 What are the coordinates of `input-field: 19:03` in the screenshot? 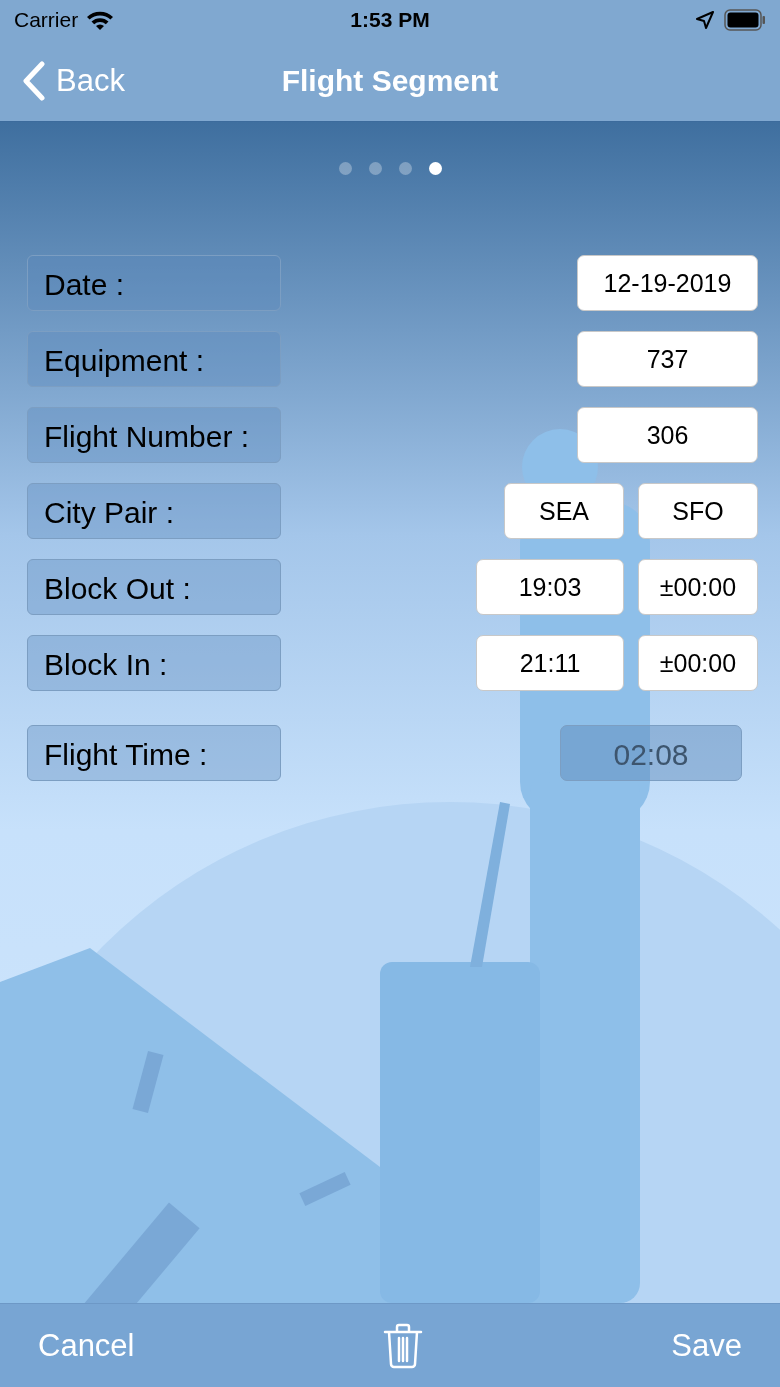 It's located at (550, 587).